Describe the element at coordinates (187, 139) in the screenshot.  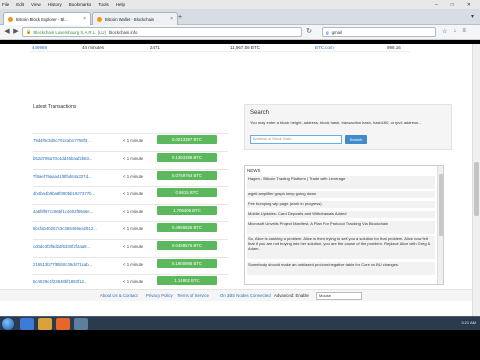
I see `tx-amount-badge: 0.0013397 BTC` at that location.